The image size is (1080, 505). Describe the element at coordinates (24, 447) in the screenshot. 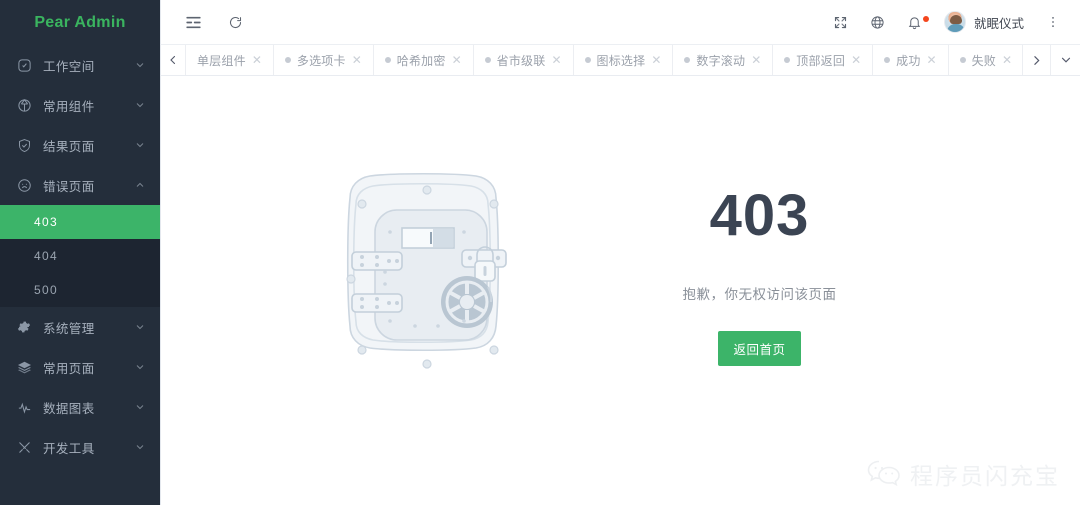

I see `tools-icon` at that location.